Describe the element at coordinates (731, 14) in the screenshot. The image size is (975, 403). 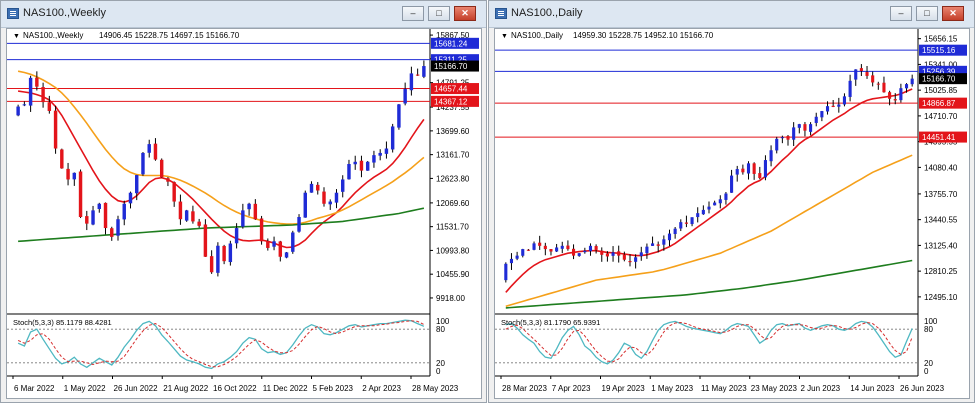
I see `window-titlebar: NAS100.,Daily ‒ □ ✕` at that location.